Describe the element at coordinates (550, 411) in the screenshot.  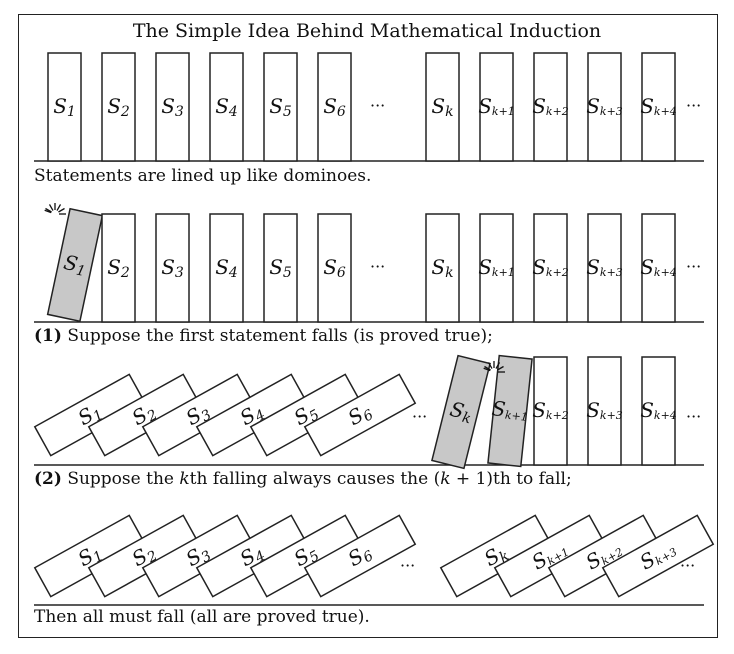
I see `row3-domino-8: Sk+2` at that location.